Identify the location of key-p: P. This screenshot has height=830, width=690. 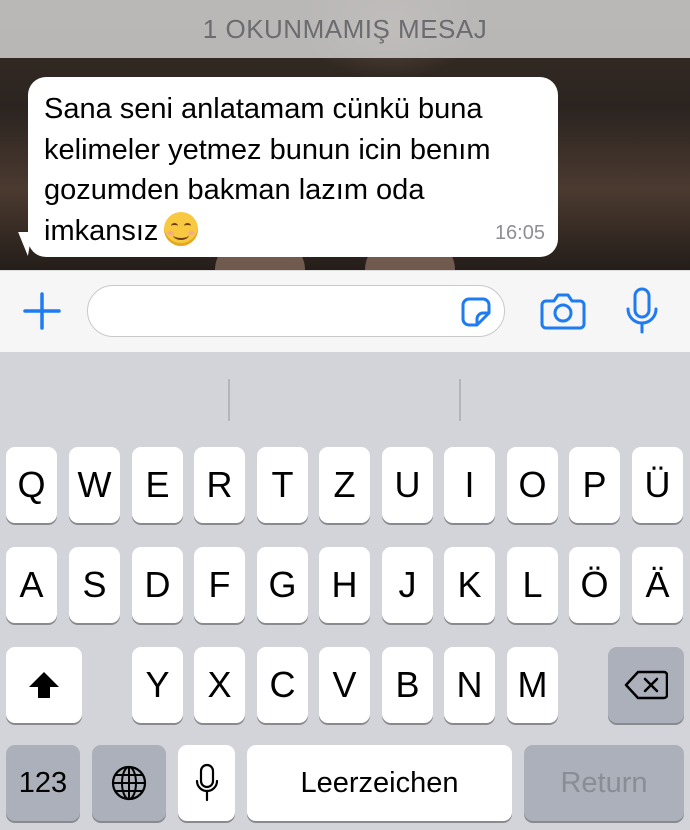
(594, 485).